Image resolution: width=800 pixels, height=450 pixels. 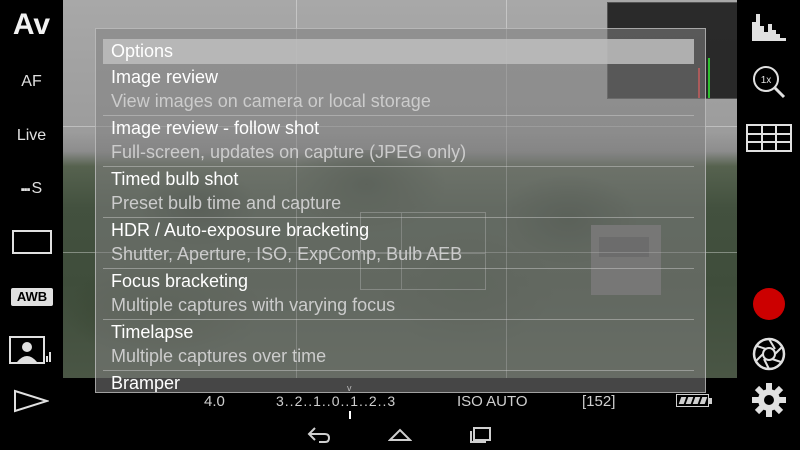 What do you see at coordinates (271, 101) in the screenshot?
I see `menu-item-subtitle: View images on camera or local storage` at bounding box center [271, 101].